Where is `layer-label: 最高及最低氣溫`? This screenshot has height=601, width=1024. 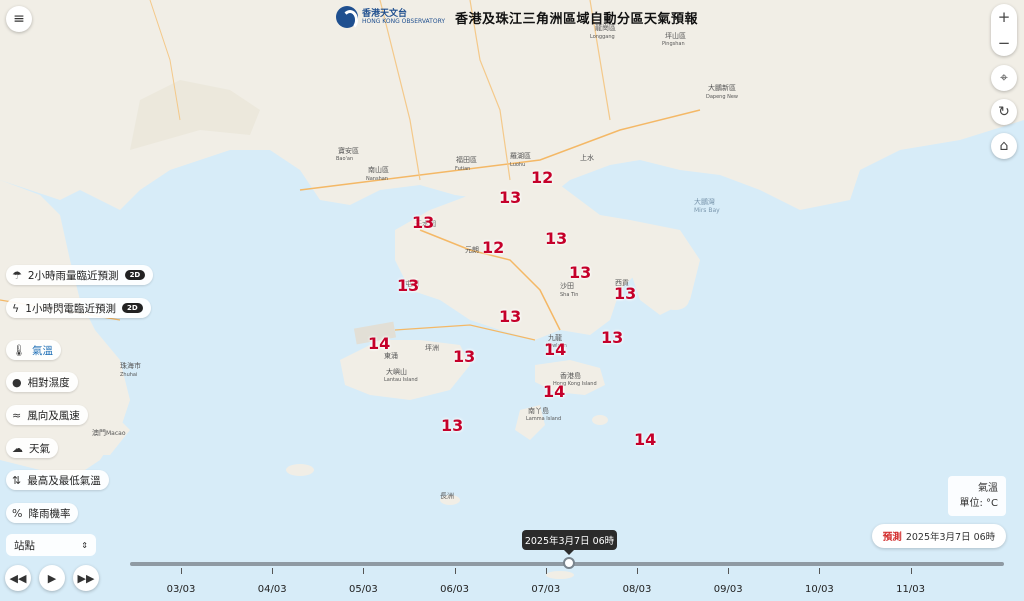 layer-label: 最高及最低氣溫 is located at coordinates (64, 480).